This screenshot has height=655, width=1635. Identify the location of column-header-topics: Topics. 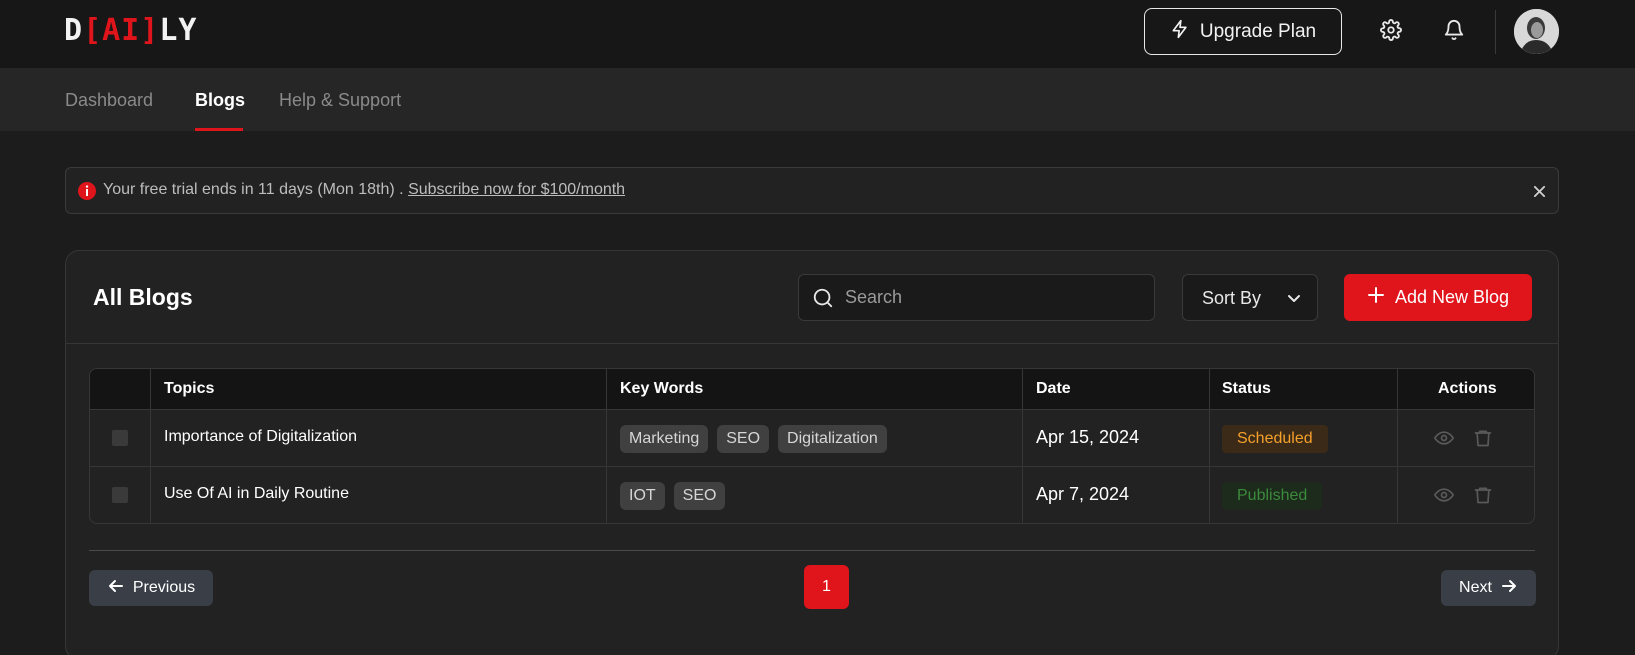
(189, 388).